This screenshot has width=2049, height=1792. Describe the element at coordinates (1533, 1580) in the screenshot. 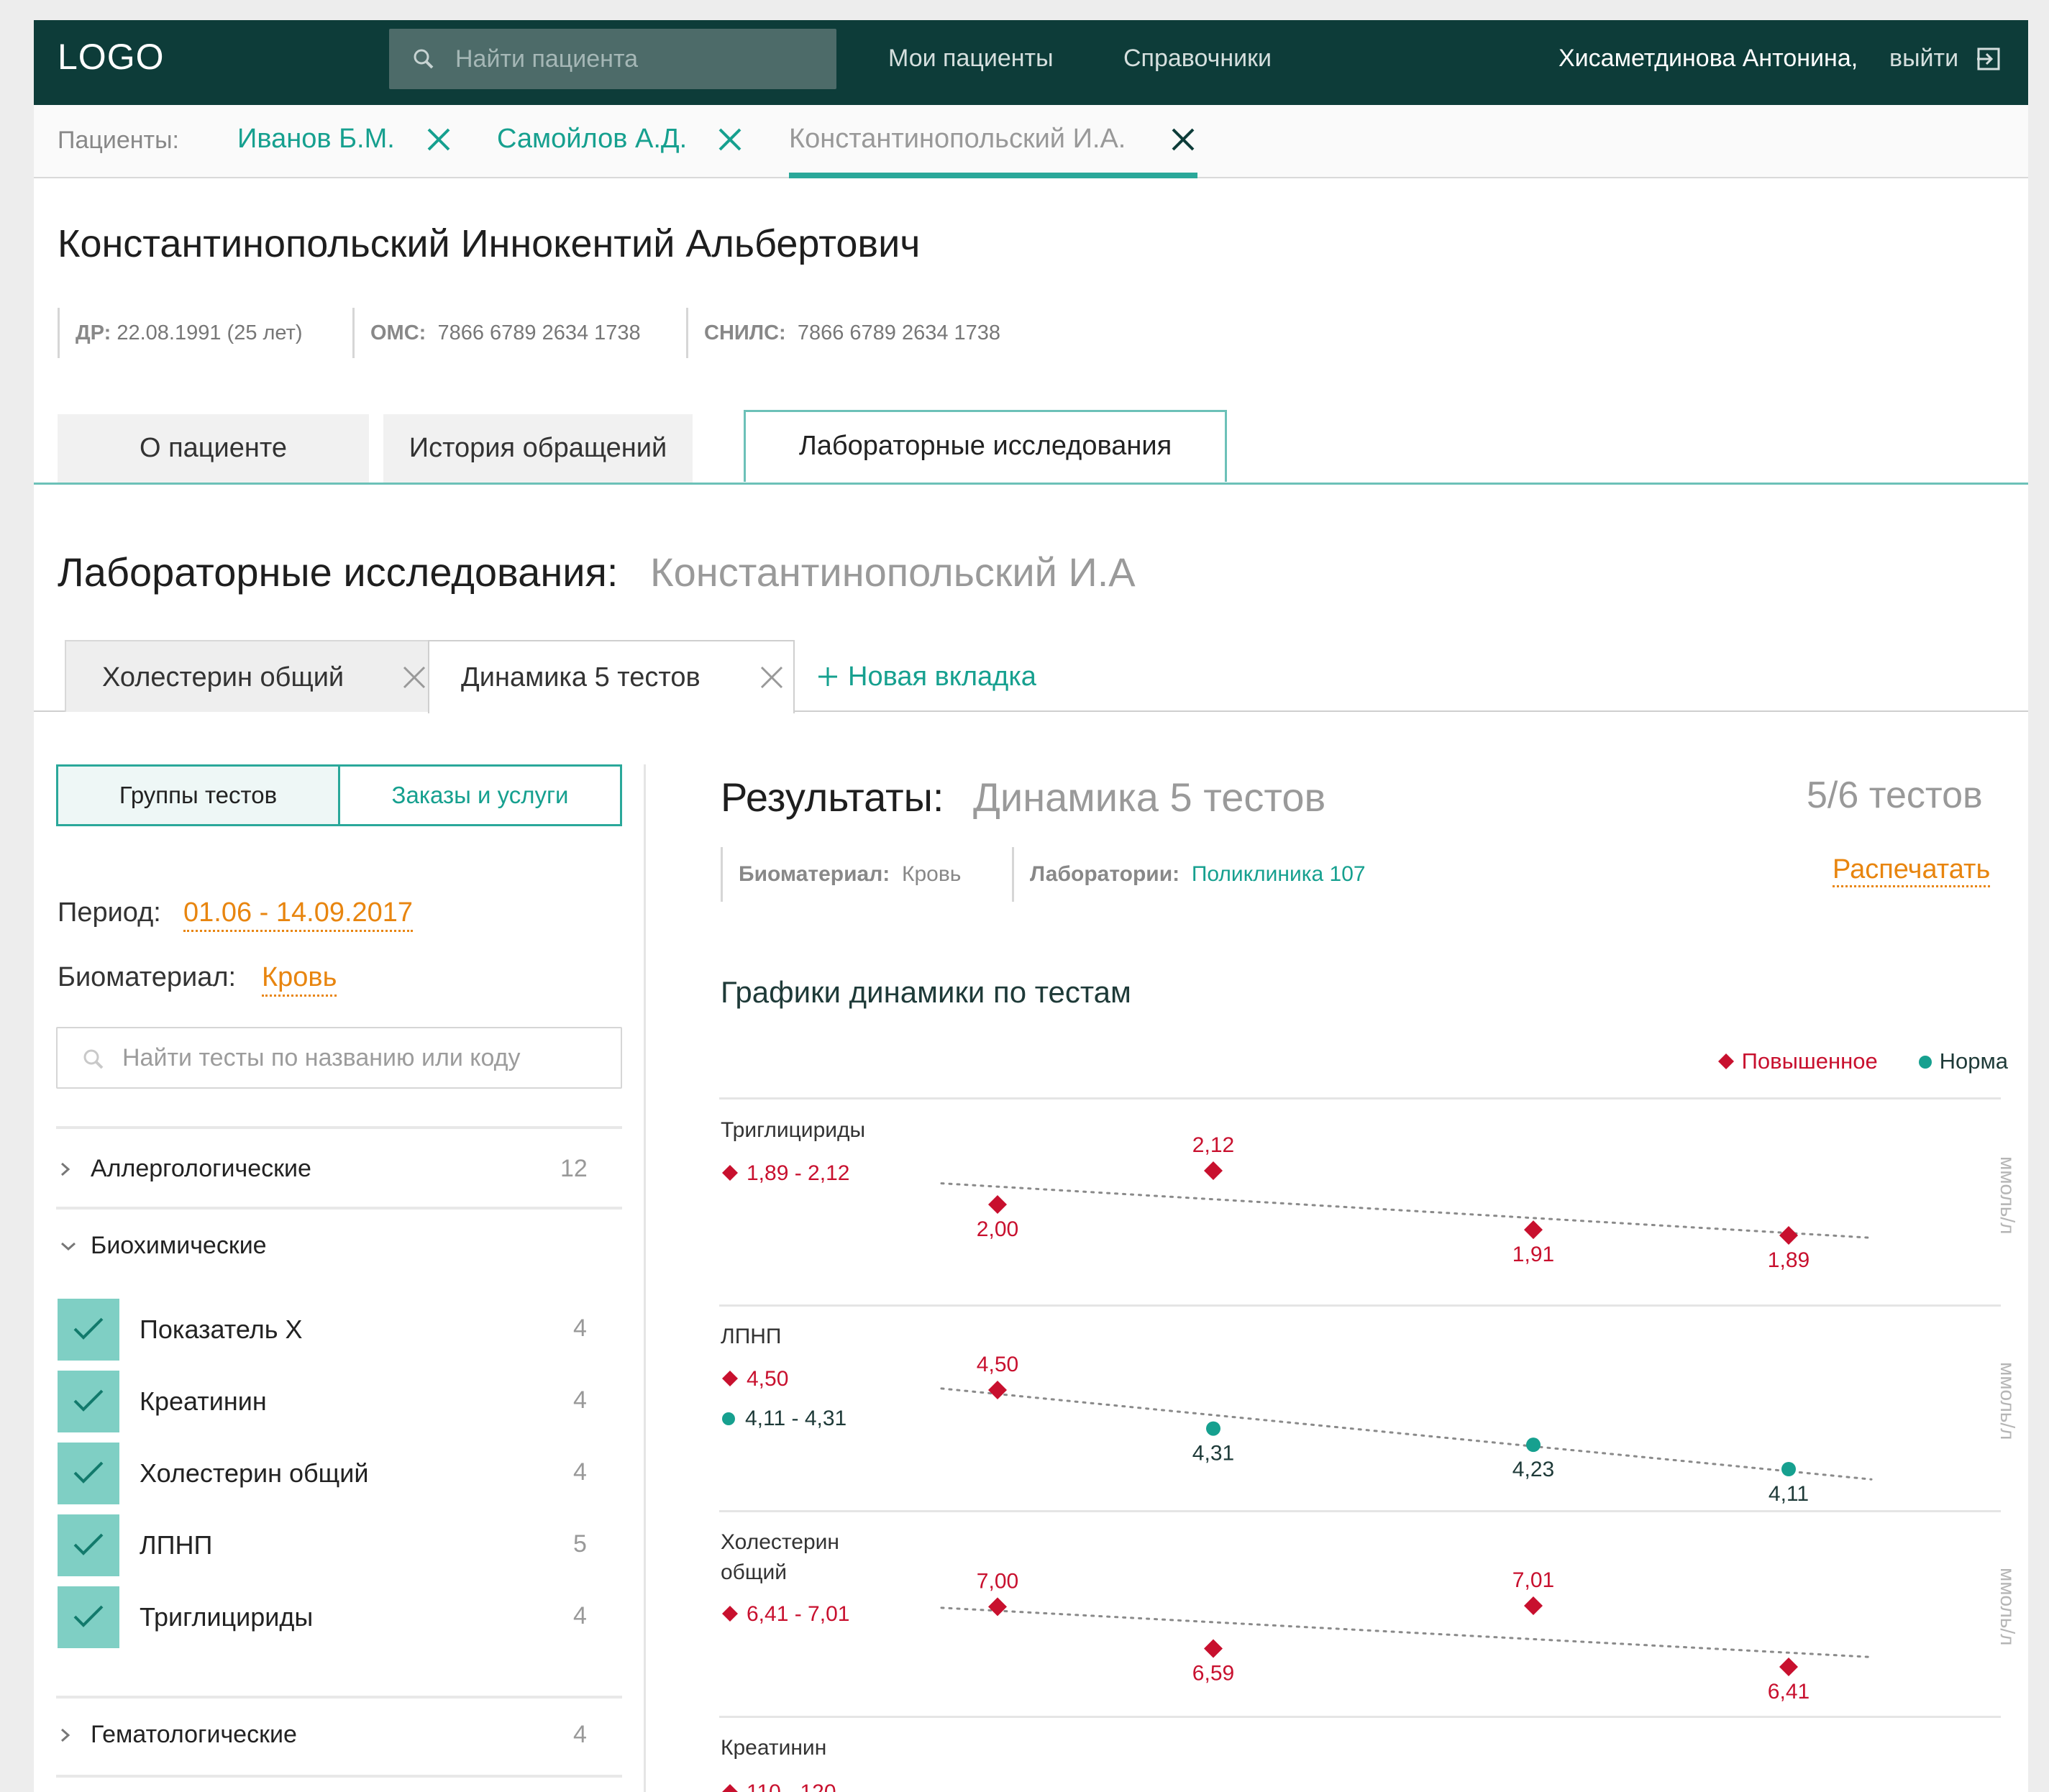

I see `data-label: 7,01` at that location.